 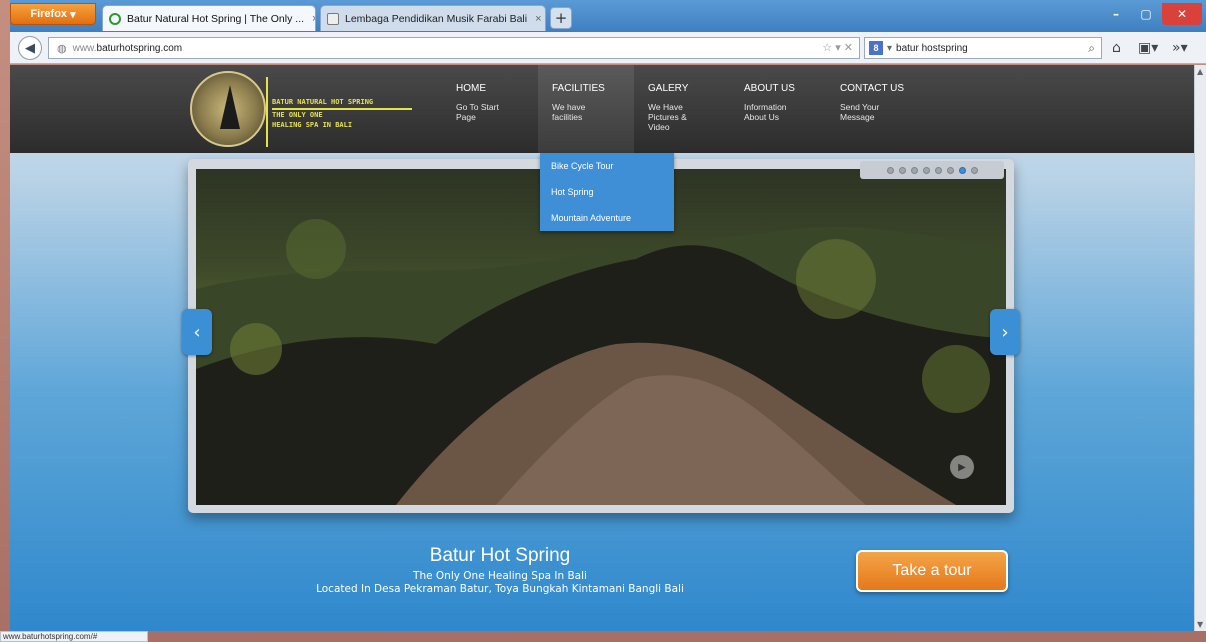 I want to click on logo-line-3: healing spa in Bali, so click(x=312, y=125).